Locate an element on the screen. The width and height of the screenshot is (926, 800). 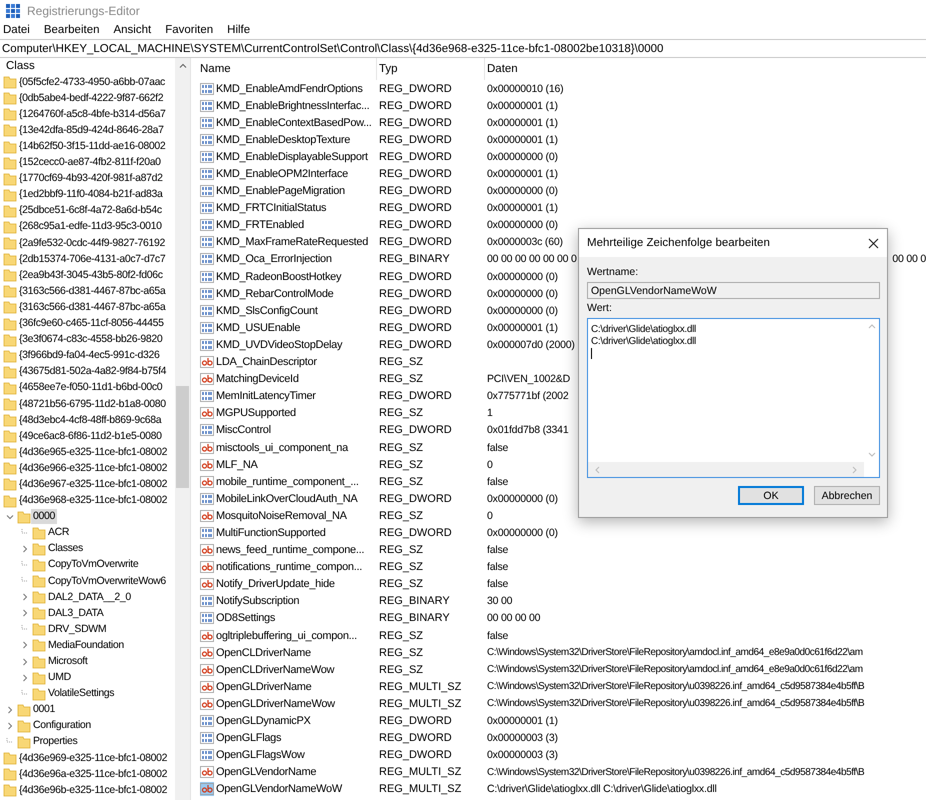
tree-item: {14b62f50-3f15-11dd-ae16-08002 is located at coordinates (92, 146).